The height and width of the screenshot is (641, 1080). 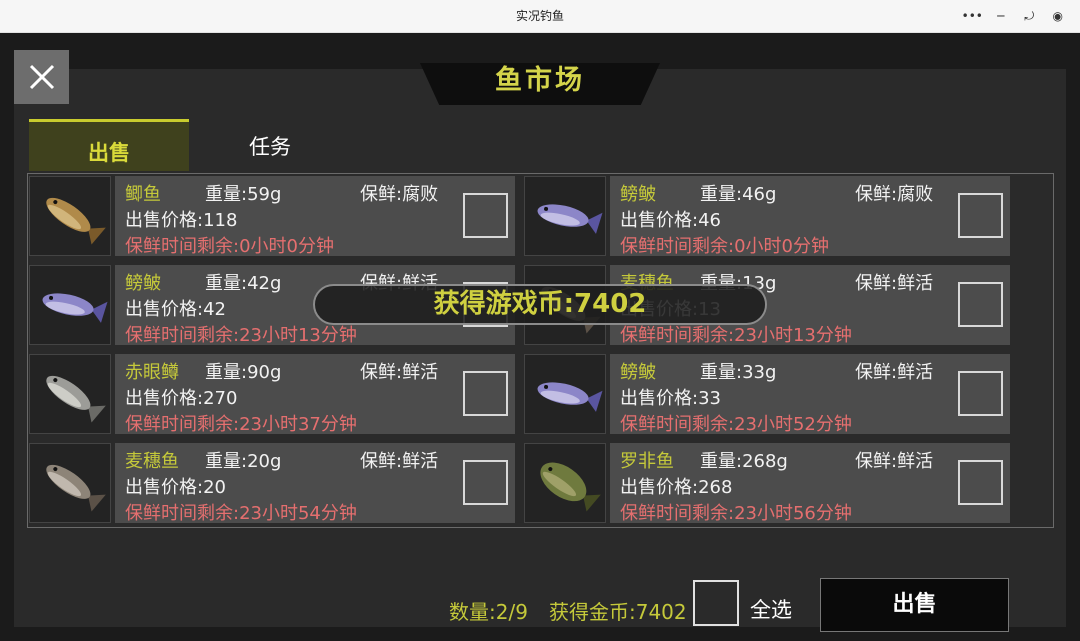 I want to click on fish-price: 出售价格:46, so click(x=670, y=220).